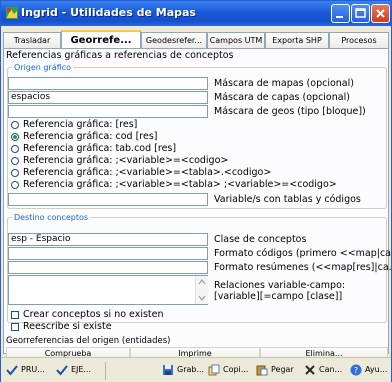  What do you see at coordinates (15, 315) in the screenshot?
I see `create-concepts-checkbox` at bounding box center [15, 315].